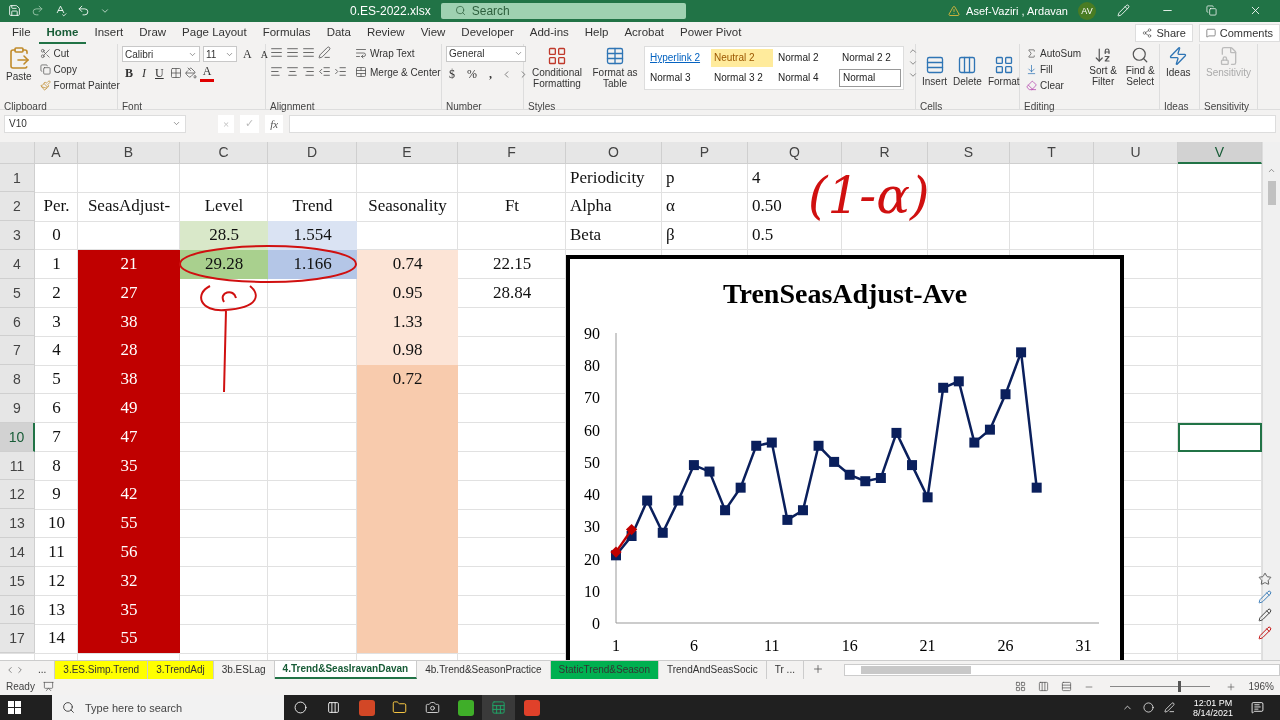 Image resolution: width=1280 pixels, height=720 pixels. Describe the element at coordinates (1239, 32) in the screenshot. I see `comments-button: Comments` at that location.